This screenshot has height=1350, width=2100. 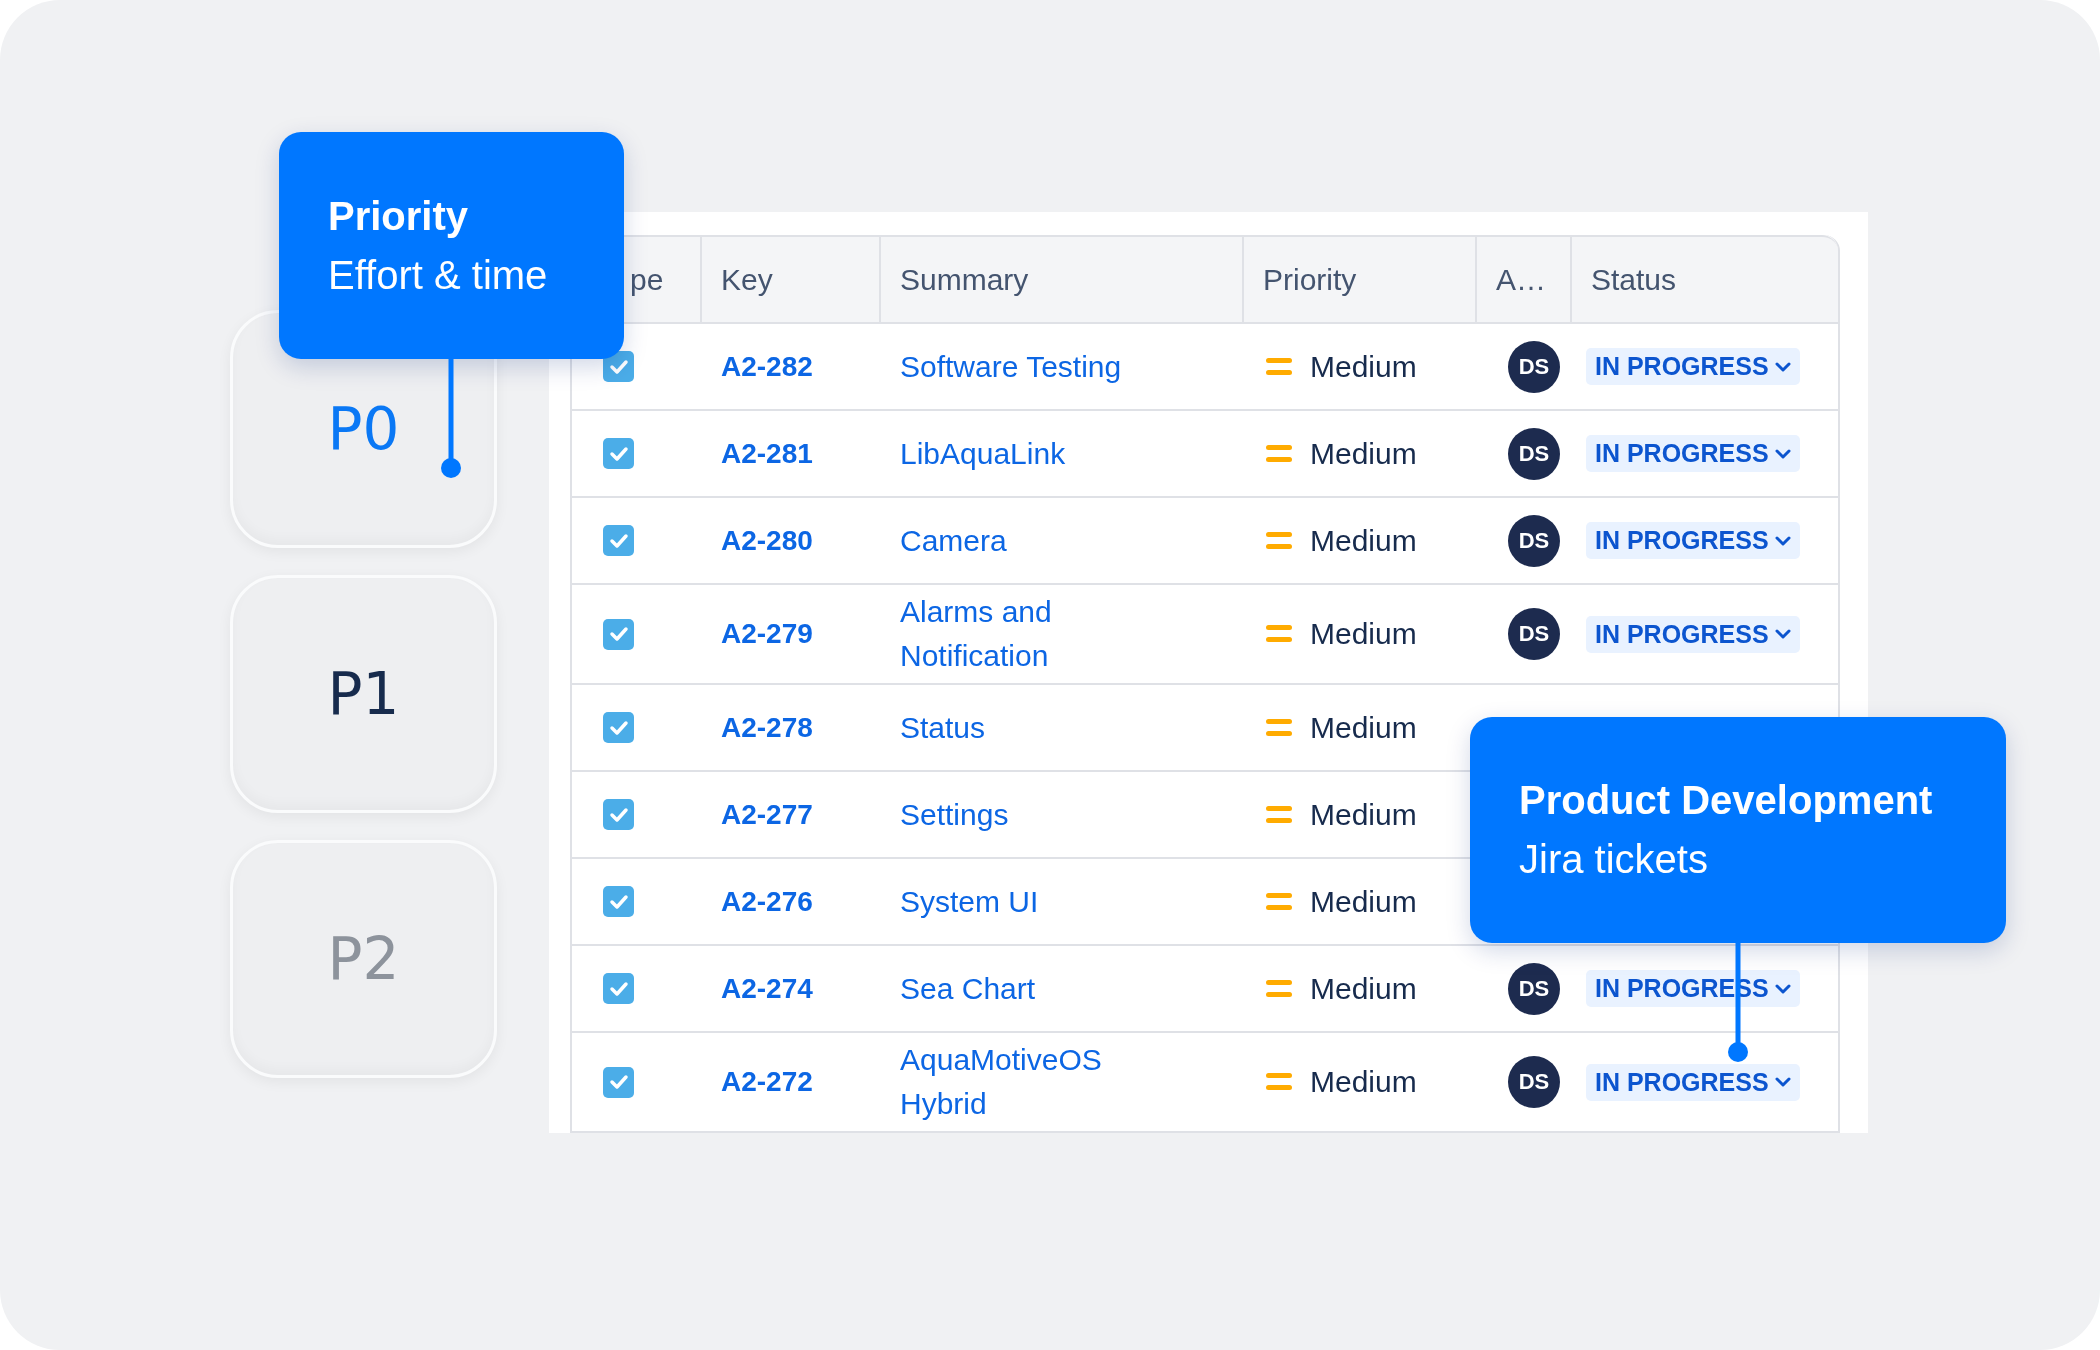 I want to click on priority-label: P1, so click(x=363, y=694).